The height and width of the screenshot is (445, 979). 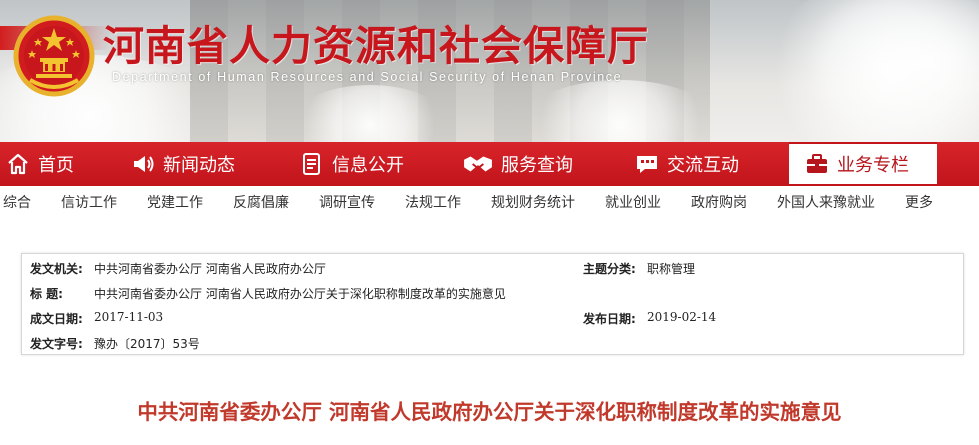 What do you see at coordinates (682, 317) in the screenshot?
I see `published-date-value: 2019-02-14` at bounding box center [682, 317].